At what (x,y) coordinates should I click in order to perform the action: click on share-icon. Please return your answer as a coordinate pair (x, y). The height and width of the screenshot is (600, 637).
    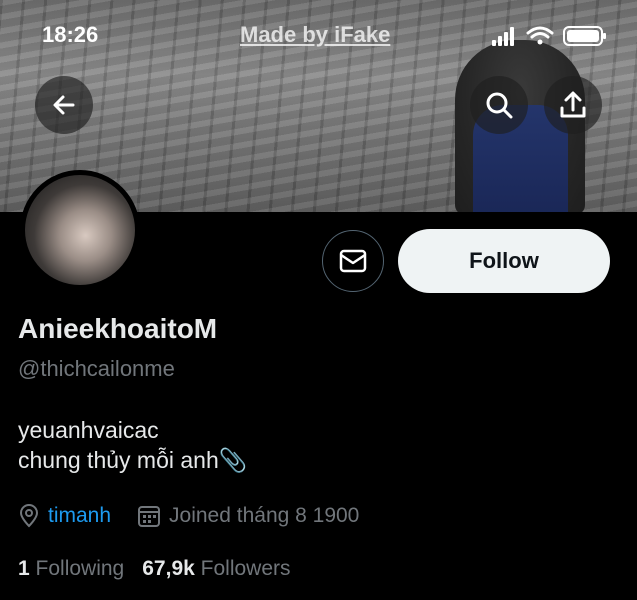
    Looking at the image, I should click on (573, 104).